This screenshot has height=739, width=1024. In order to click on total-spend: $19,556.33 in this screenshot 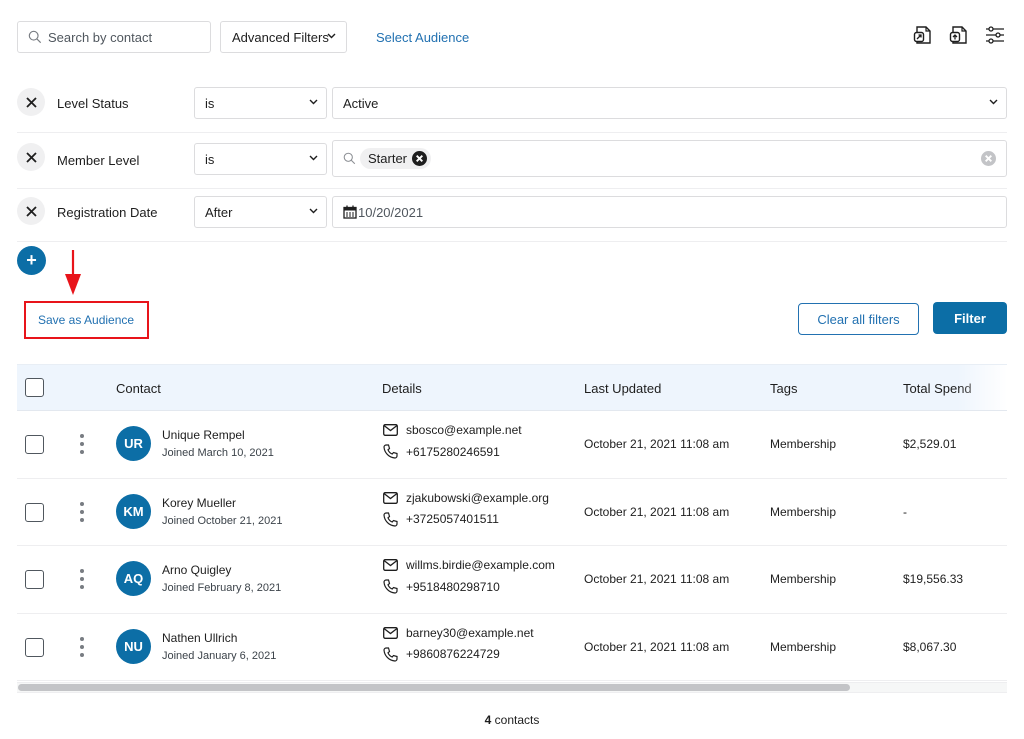, I will do `click(933, 579)`.